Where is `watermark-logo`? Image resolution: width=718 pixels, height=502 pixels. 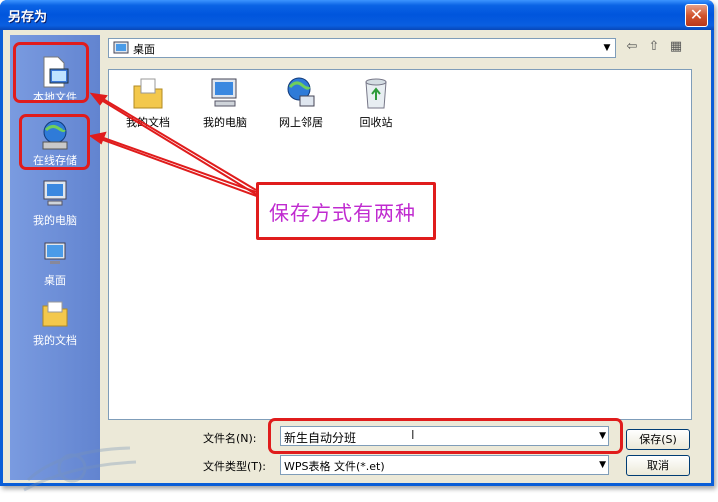 watermark-logo is located at coordinates (80, 469).